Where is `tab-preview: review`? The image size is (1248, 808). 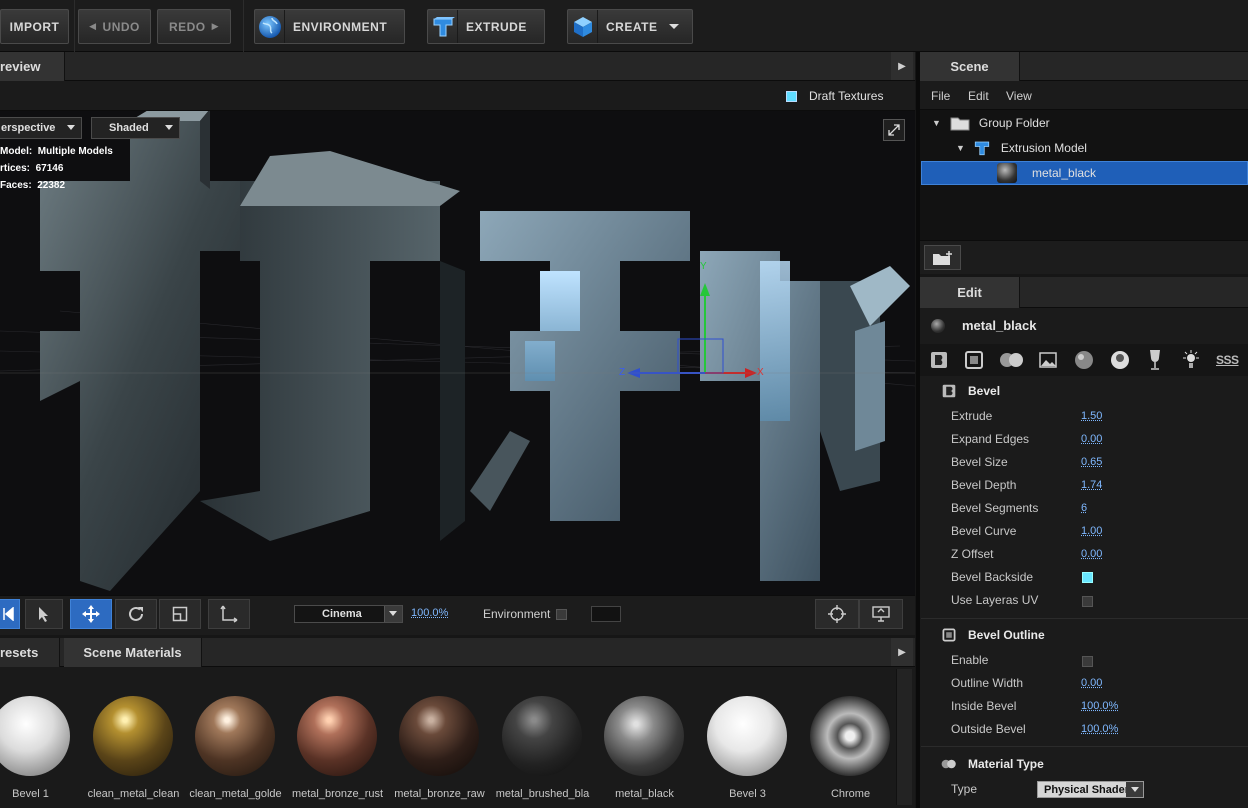 tab-preview: review is located at coordinates (32, 66).